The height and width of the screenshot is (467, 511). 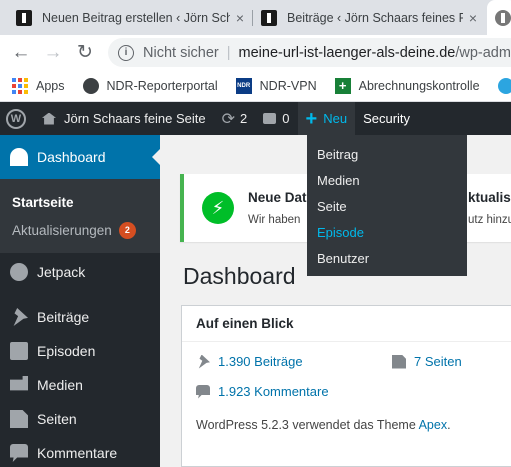 What do you see at coordinates (243, 85) in the screenshot?
I see `ndr-logo-icon: NDR` at bounding box center [243, 85].